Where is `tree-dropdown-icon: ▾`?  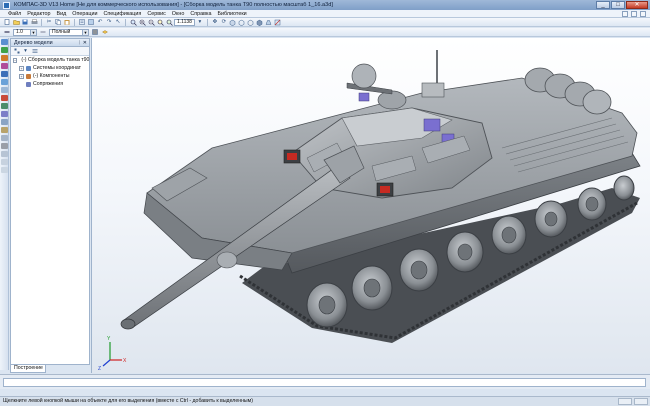 tree-dropdown-icon: ▾ is located at coordinates (25, 51).